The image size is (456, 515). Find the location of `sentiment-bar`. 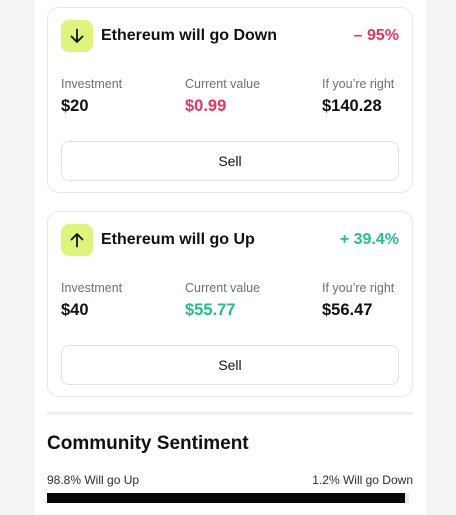

sentiment-bar is located at coordinates (228, 498).